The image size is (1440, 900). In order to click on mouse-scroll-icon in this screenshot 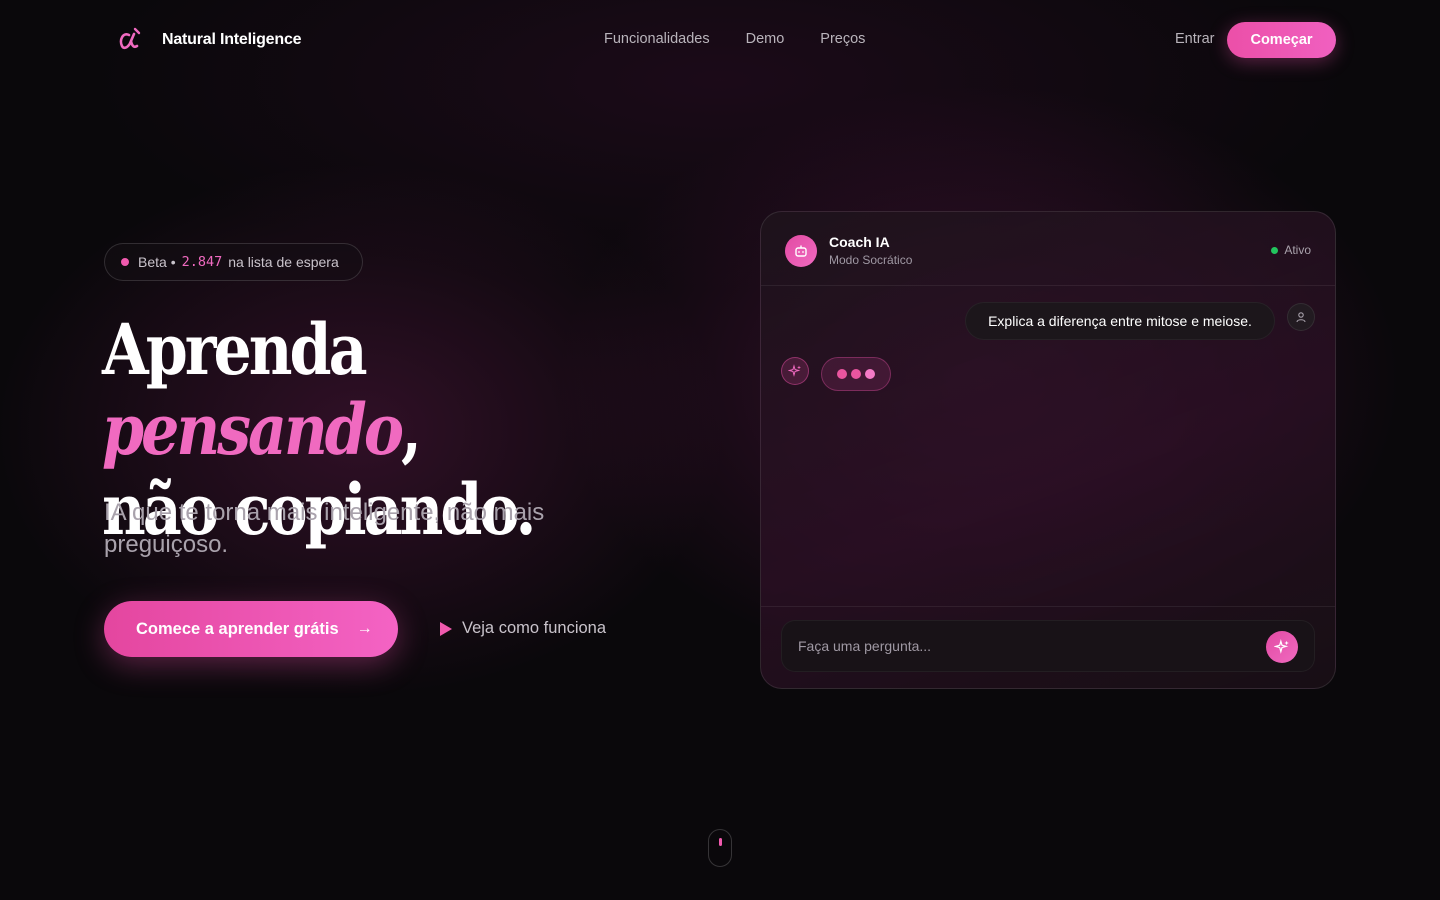, I will do `click(720, 848)`.